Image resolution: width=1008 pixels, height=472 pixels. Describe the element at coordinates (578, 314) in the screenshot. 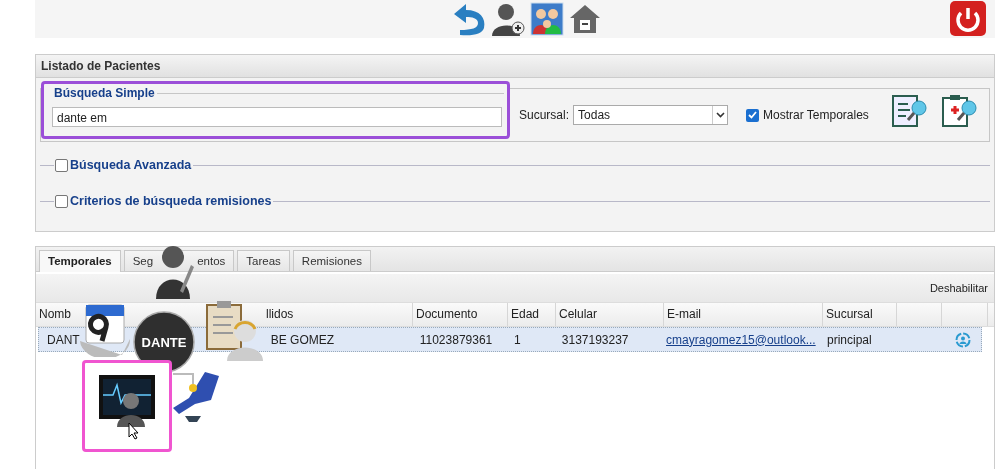

I see `column-header: Celular` at that location.